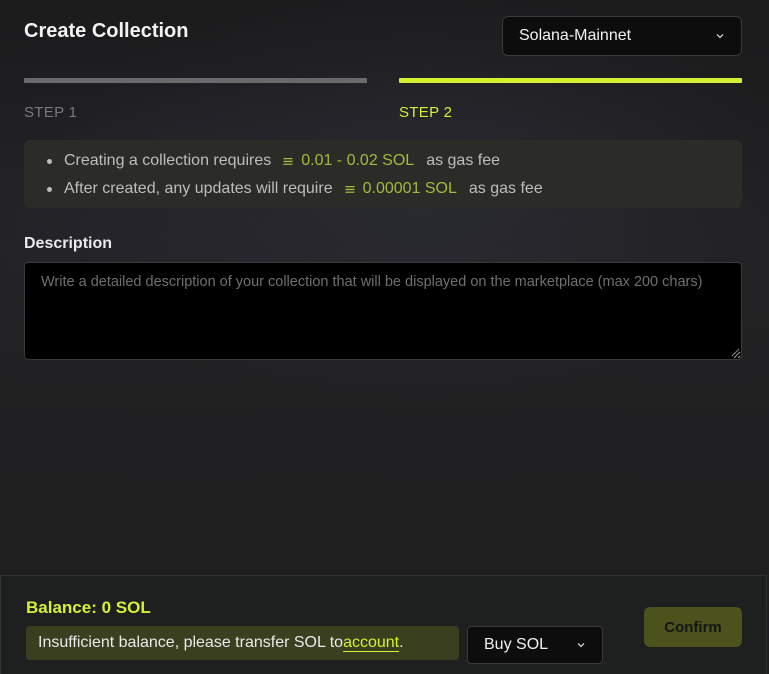 This screenshot has height=674, width=769. I want to click on step-2: STEP 2, so click(570, 99).